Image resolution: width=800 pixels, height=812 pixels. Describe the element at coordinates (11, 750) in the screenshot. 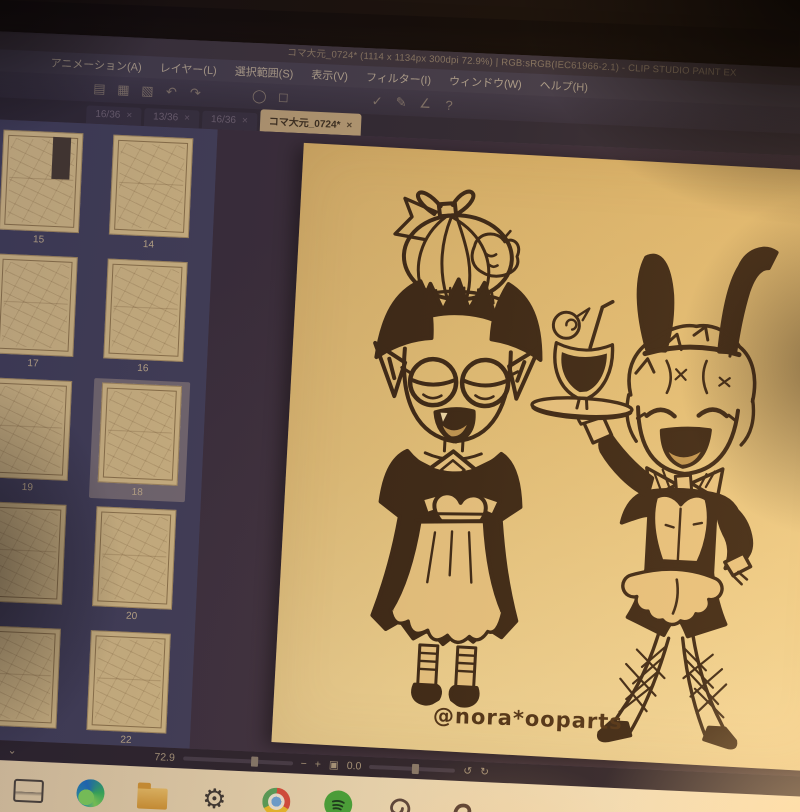

I see `panel-collapse-chevron-icon: ⌄` at that location.